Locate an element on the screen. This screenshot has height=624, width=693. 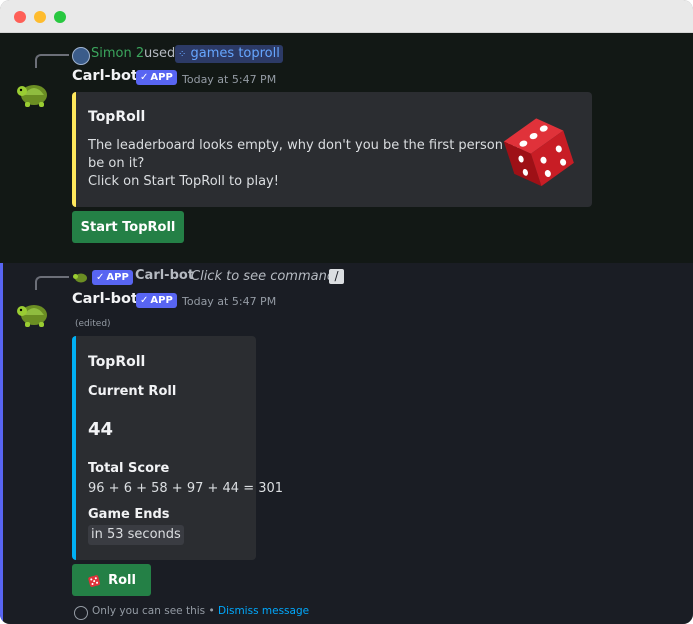
red-dice-icon is located at coordinates (538, 152).